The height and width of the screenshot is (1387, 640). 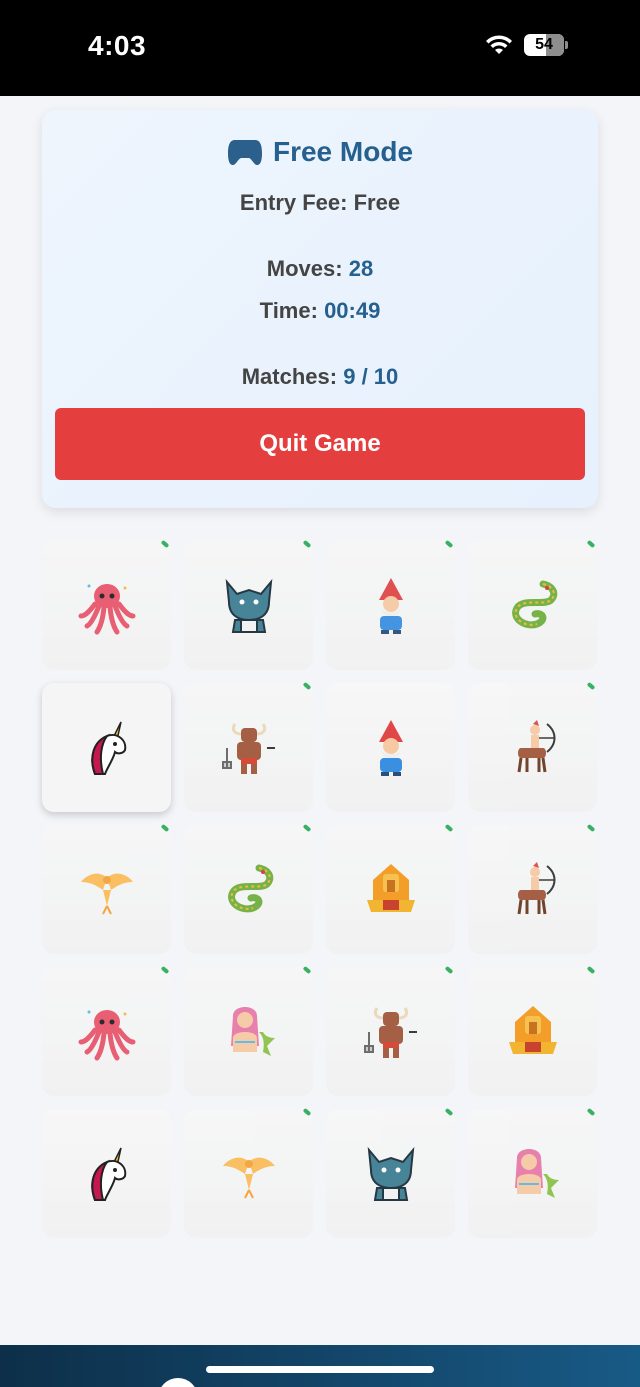 What do you see at coordinates (320, 444) in the screenshot?
I see `quit-game-button: Quit Game` at bounding box center [320, 444].